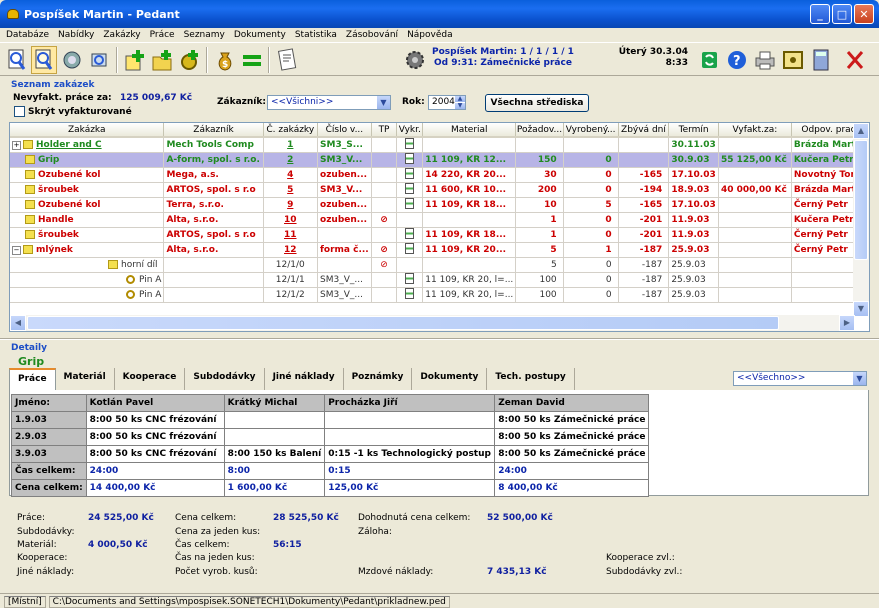 The image size is (879, 608). Describe the element at coordinates (450, 379) in the screenshot. I see `tab-dokumenty: Dokumenty` at that location.